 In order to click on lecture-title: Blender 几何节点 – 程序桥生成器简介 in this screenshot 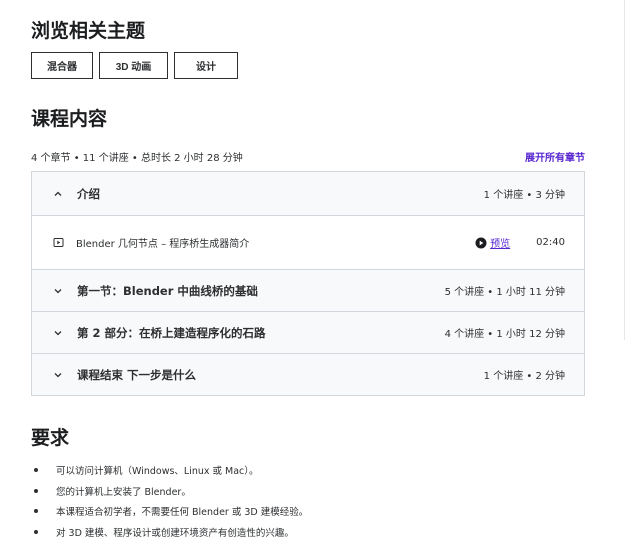, I will do `click(163, 244)`.